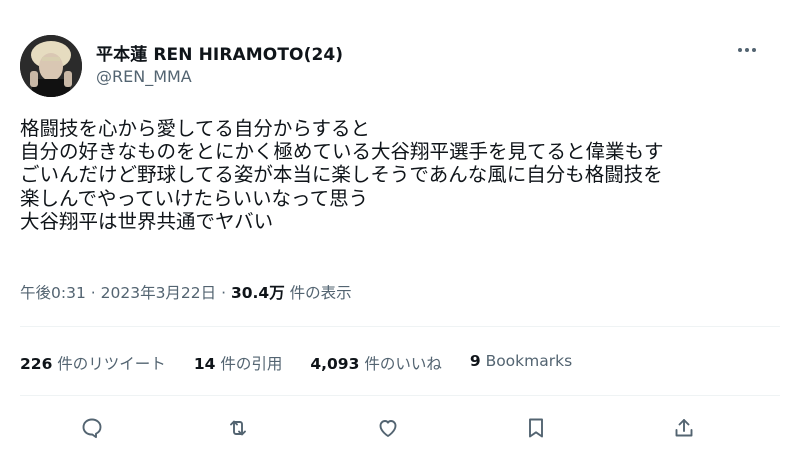 This screenshot has height=467, width=800. What do you see at coordinates (335, 364) in the screenshot?
I see `likes-count: 4,093` at bounding box center [335, 364].